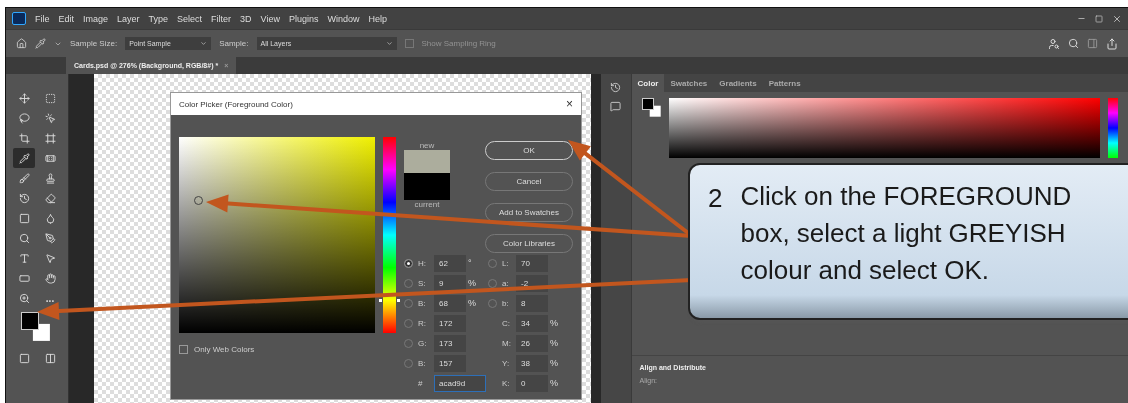 Image resolution: width=1128 pixels, height=403 pixels. Describe the element at coordinates (1113, 128) in the screenshot. I see `hue-strip` at that location.